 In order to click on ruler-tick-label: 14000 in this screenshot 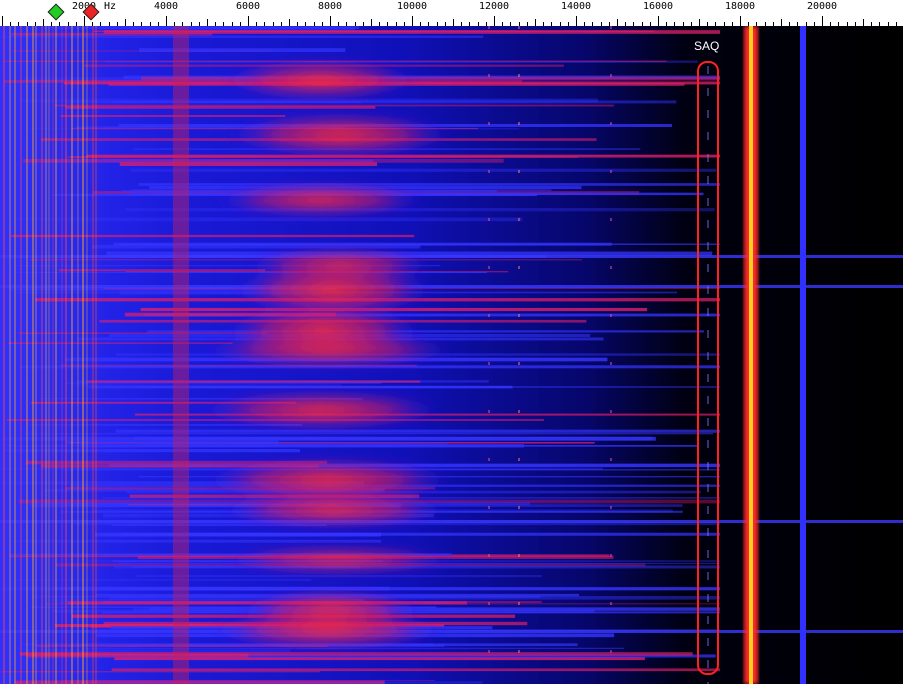, I will do `click(576, 6)`.